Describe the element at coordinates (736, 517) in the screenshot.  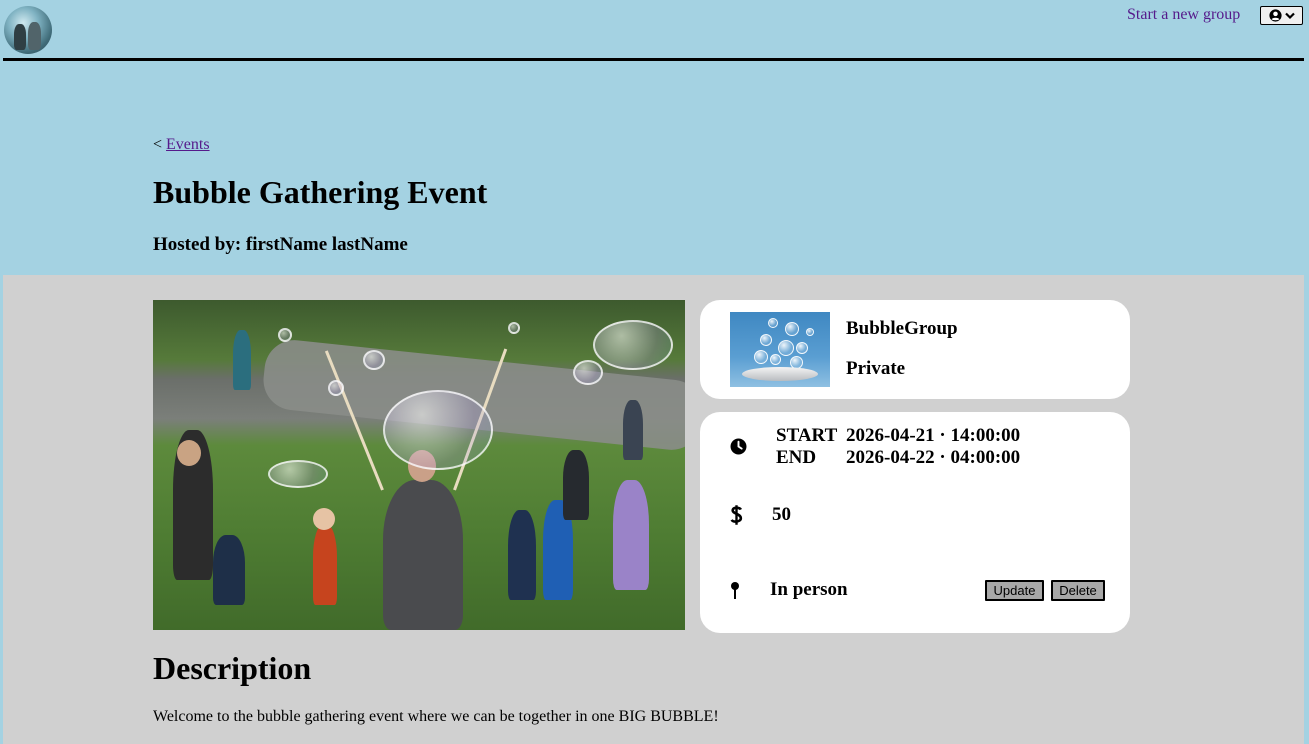
I see `dollar-icon` at that location.